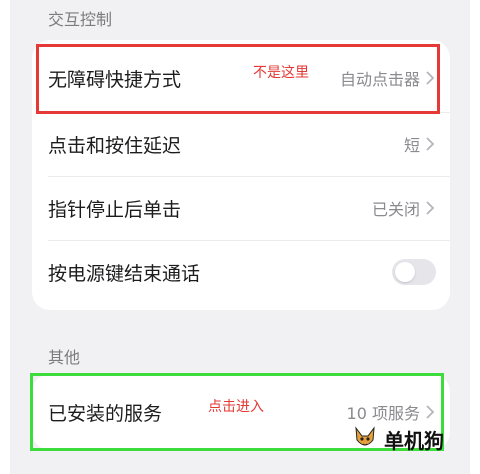 The image size is (480, 474). Describe the element at coordinates (115, 145) in the screenshot. I see `row-label: 点击和按住延迟` at that location.